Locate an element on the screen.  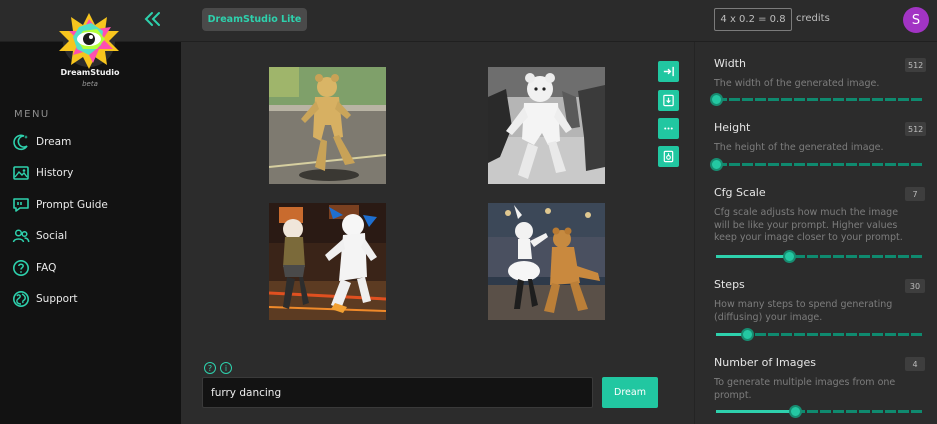
setting-desc-width: The width of the generated image. is located at coordinates (797, 83).